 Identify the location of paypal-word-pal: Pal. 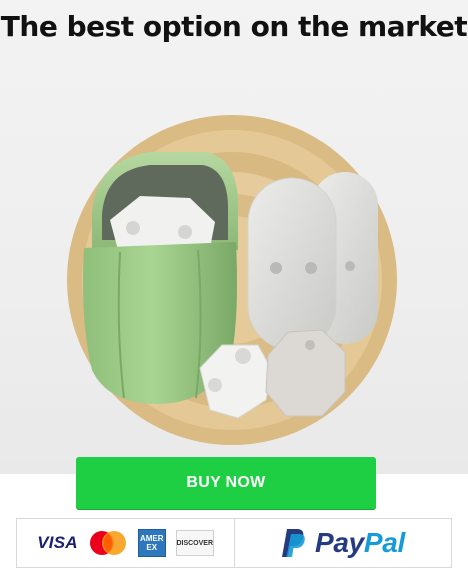
(384, 542).